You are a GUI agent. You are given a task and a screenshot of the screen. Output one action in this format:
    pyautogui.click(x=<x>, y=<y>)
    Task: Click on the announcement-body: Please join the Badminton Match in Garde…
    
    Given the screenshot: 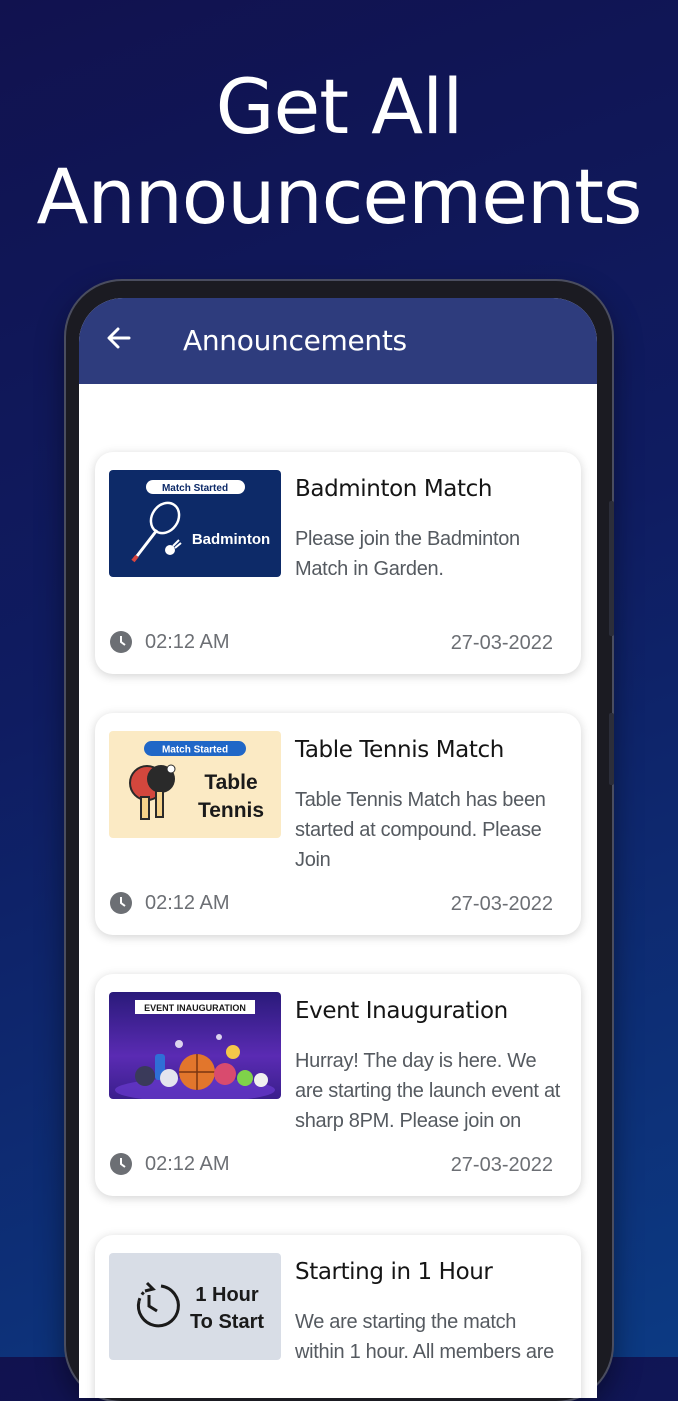 What is the action you would take?
    pyautogui.click(x=407, y=554)
    